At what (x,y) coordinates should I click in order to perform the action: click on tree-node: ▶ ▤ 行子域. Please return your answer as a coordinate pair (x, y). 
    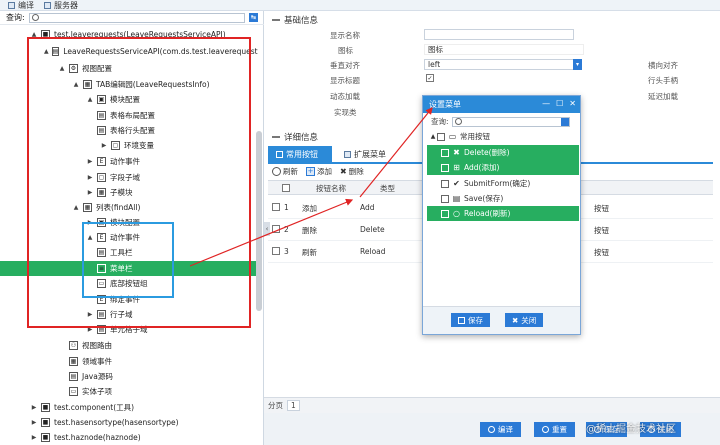
    Looking at the image, I should click on (129, 314).